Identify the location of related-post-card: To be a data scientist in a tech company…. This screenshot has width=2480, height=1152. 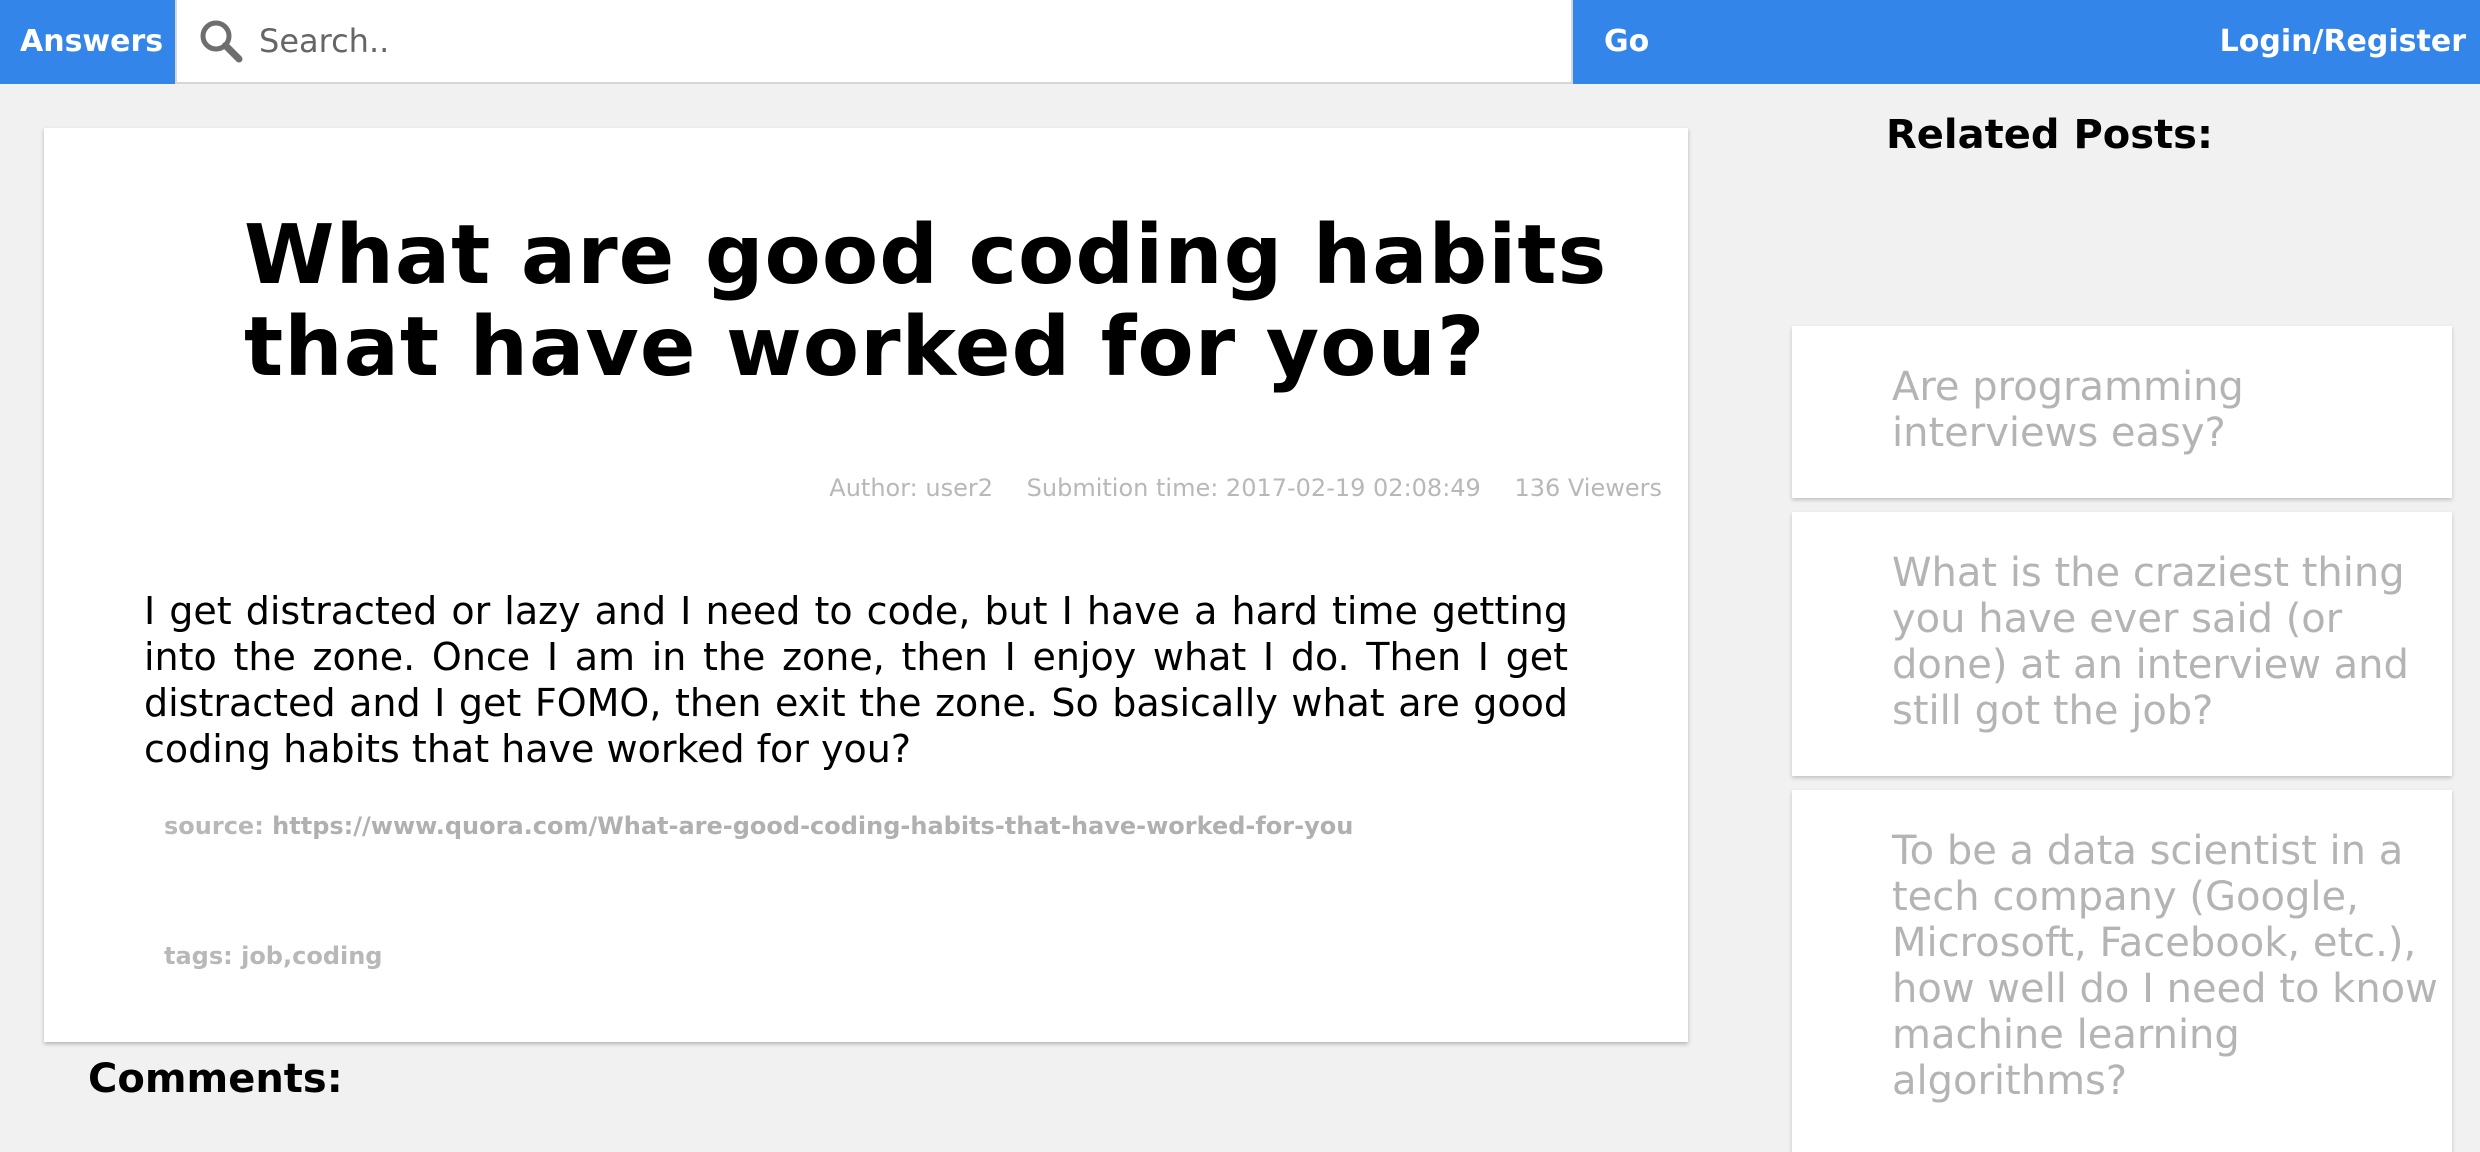
(2122, 971).